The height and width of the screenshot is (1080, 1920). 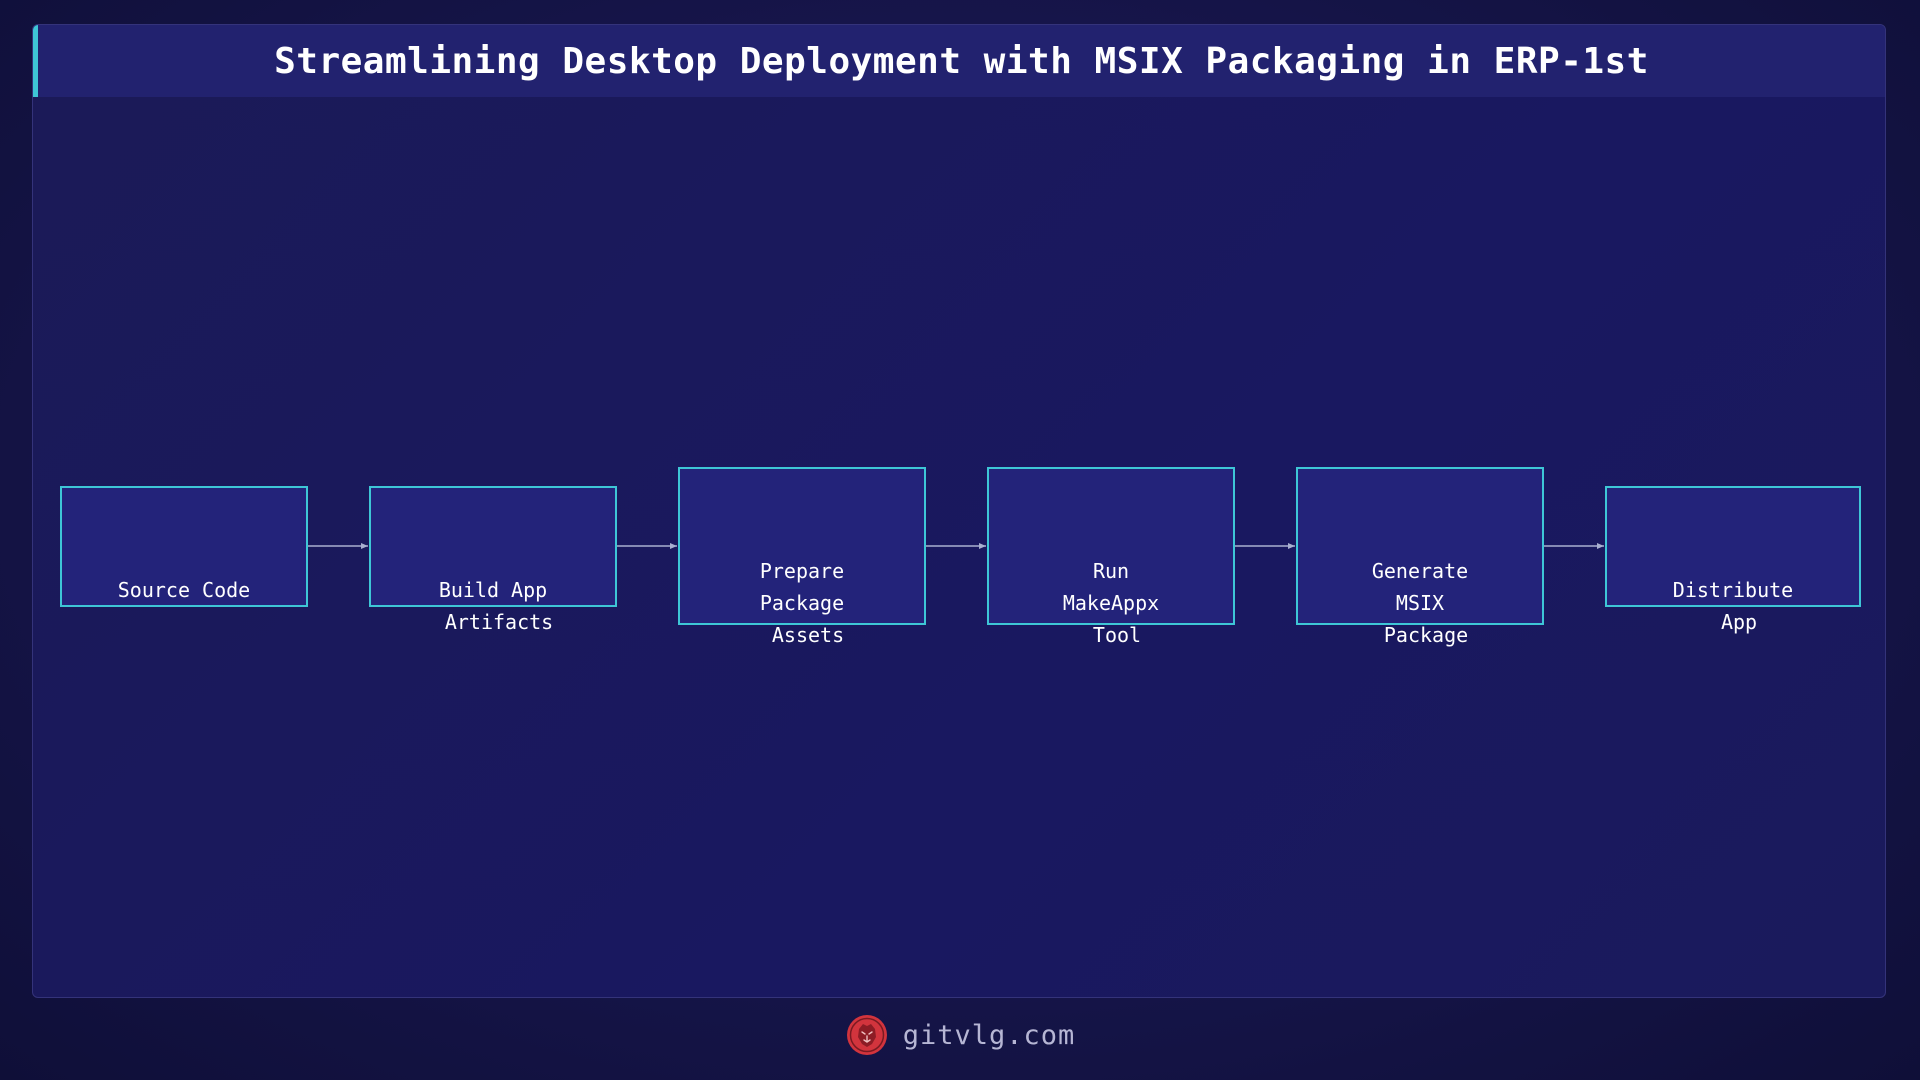 I want to click on footer: gitvlg.com, so click(x=960, y=1035).